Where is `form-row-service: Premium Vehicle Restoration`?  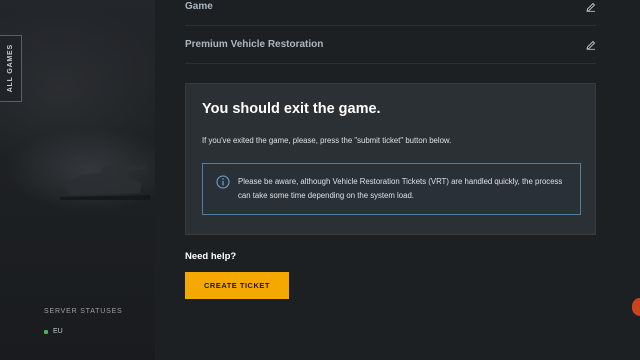 form-row-service: Premium Vehicle Restoration is located at coordinates (390, 45).